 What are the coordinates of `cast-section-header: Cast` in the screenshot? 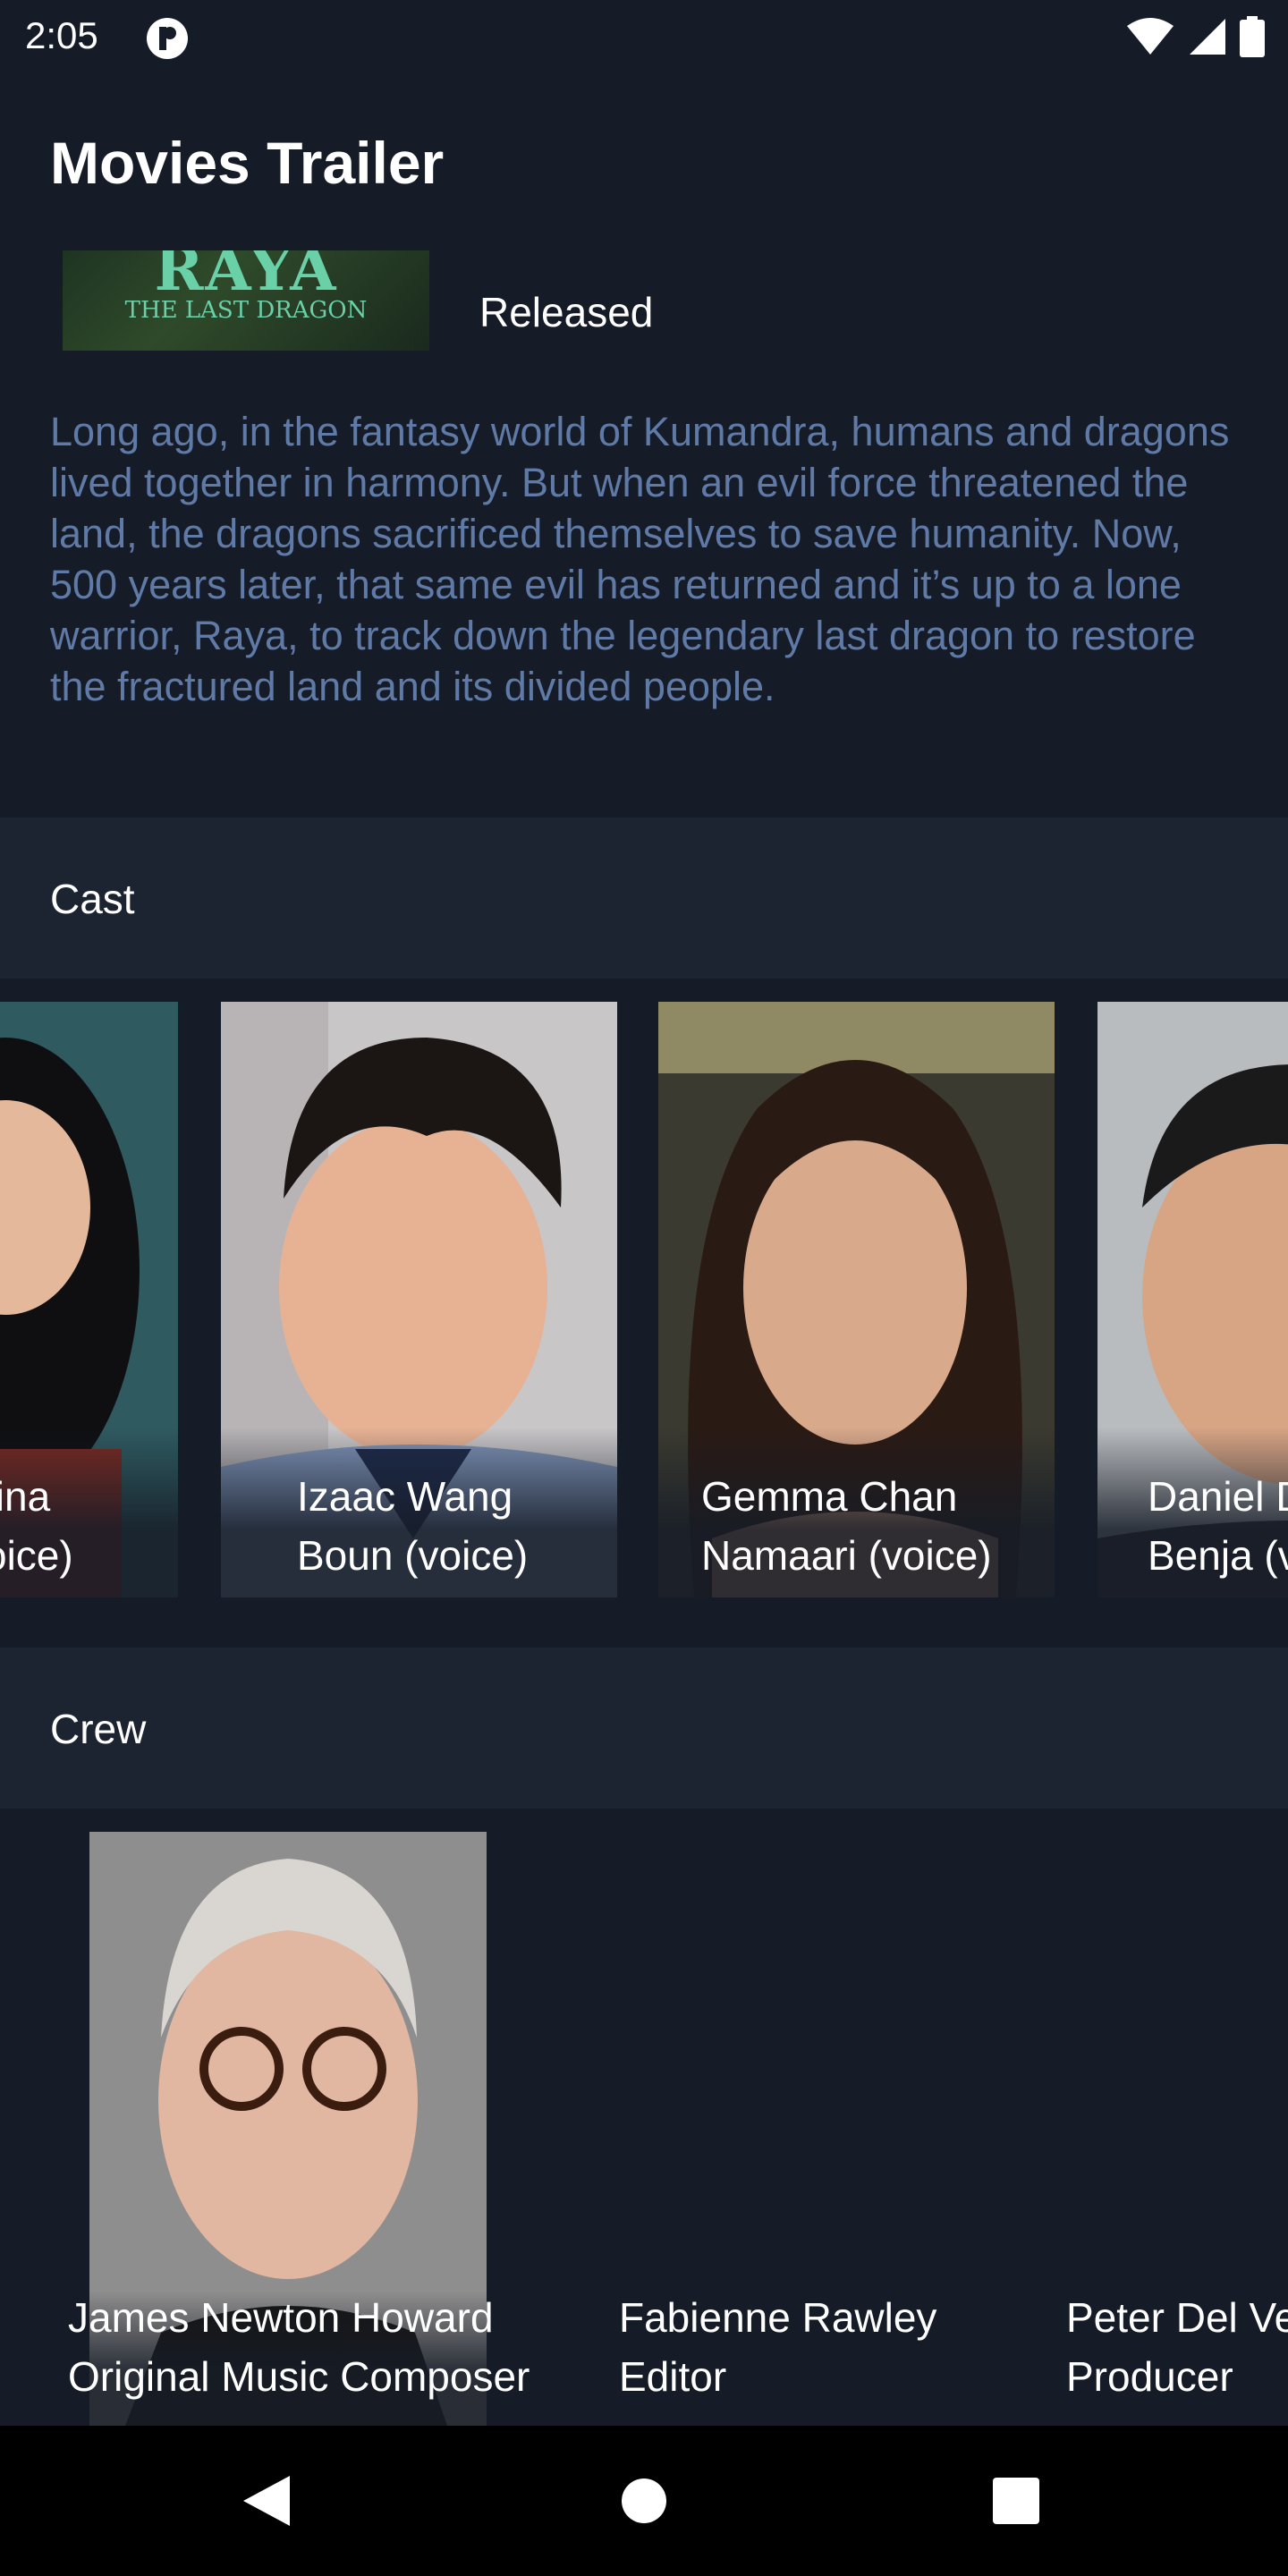 It's located at (644, 898).